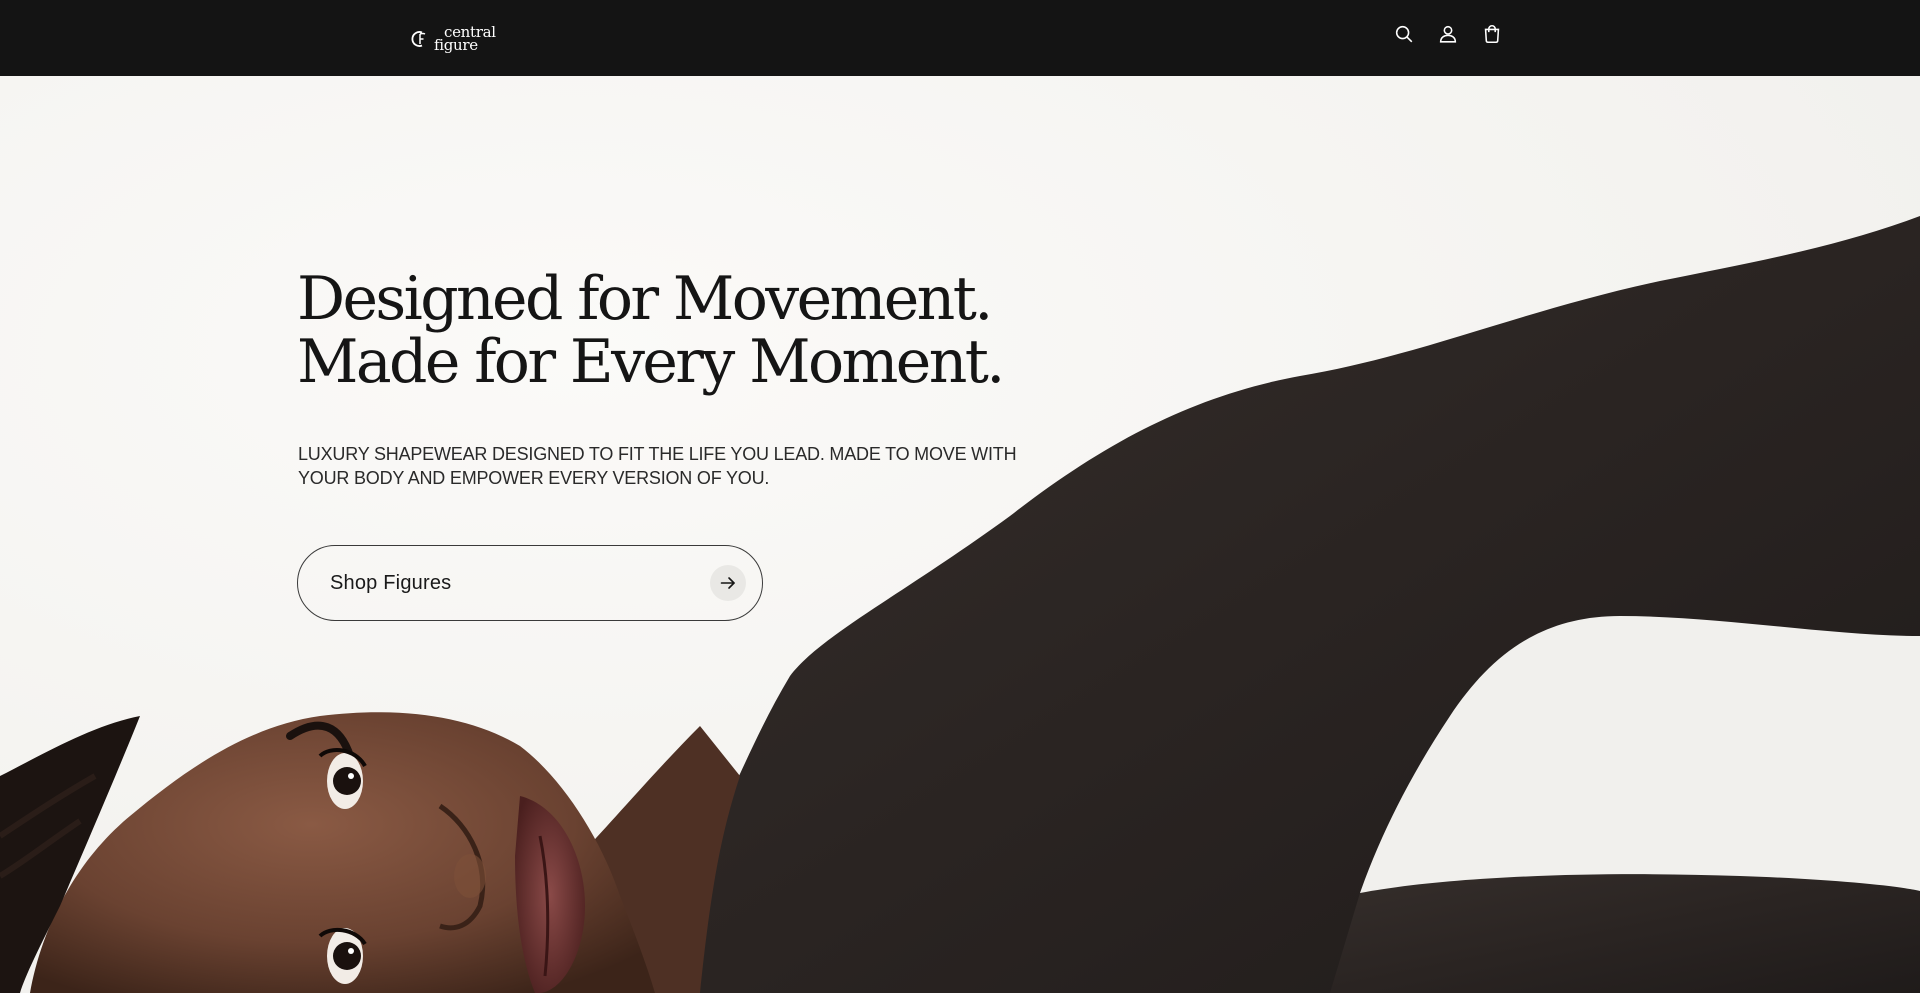  I want to click on cf-monogram-icon, so click(418, 39).